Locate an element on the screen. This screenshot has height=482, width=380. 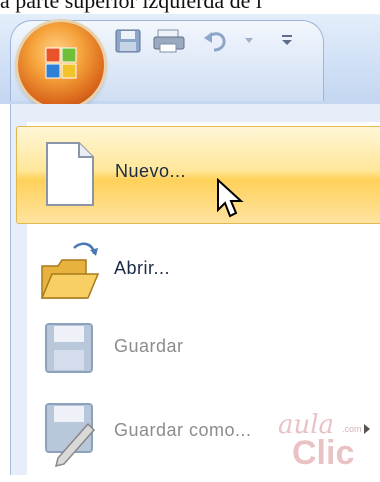
dropdown-icon is located at coordinates (249, 40).